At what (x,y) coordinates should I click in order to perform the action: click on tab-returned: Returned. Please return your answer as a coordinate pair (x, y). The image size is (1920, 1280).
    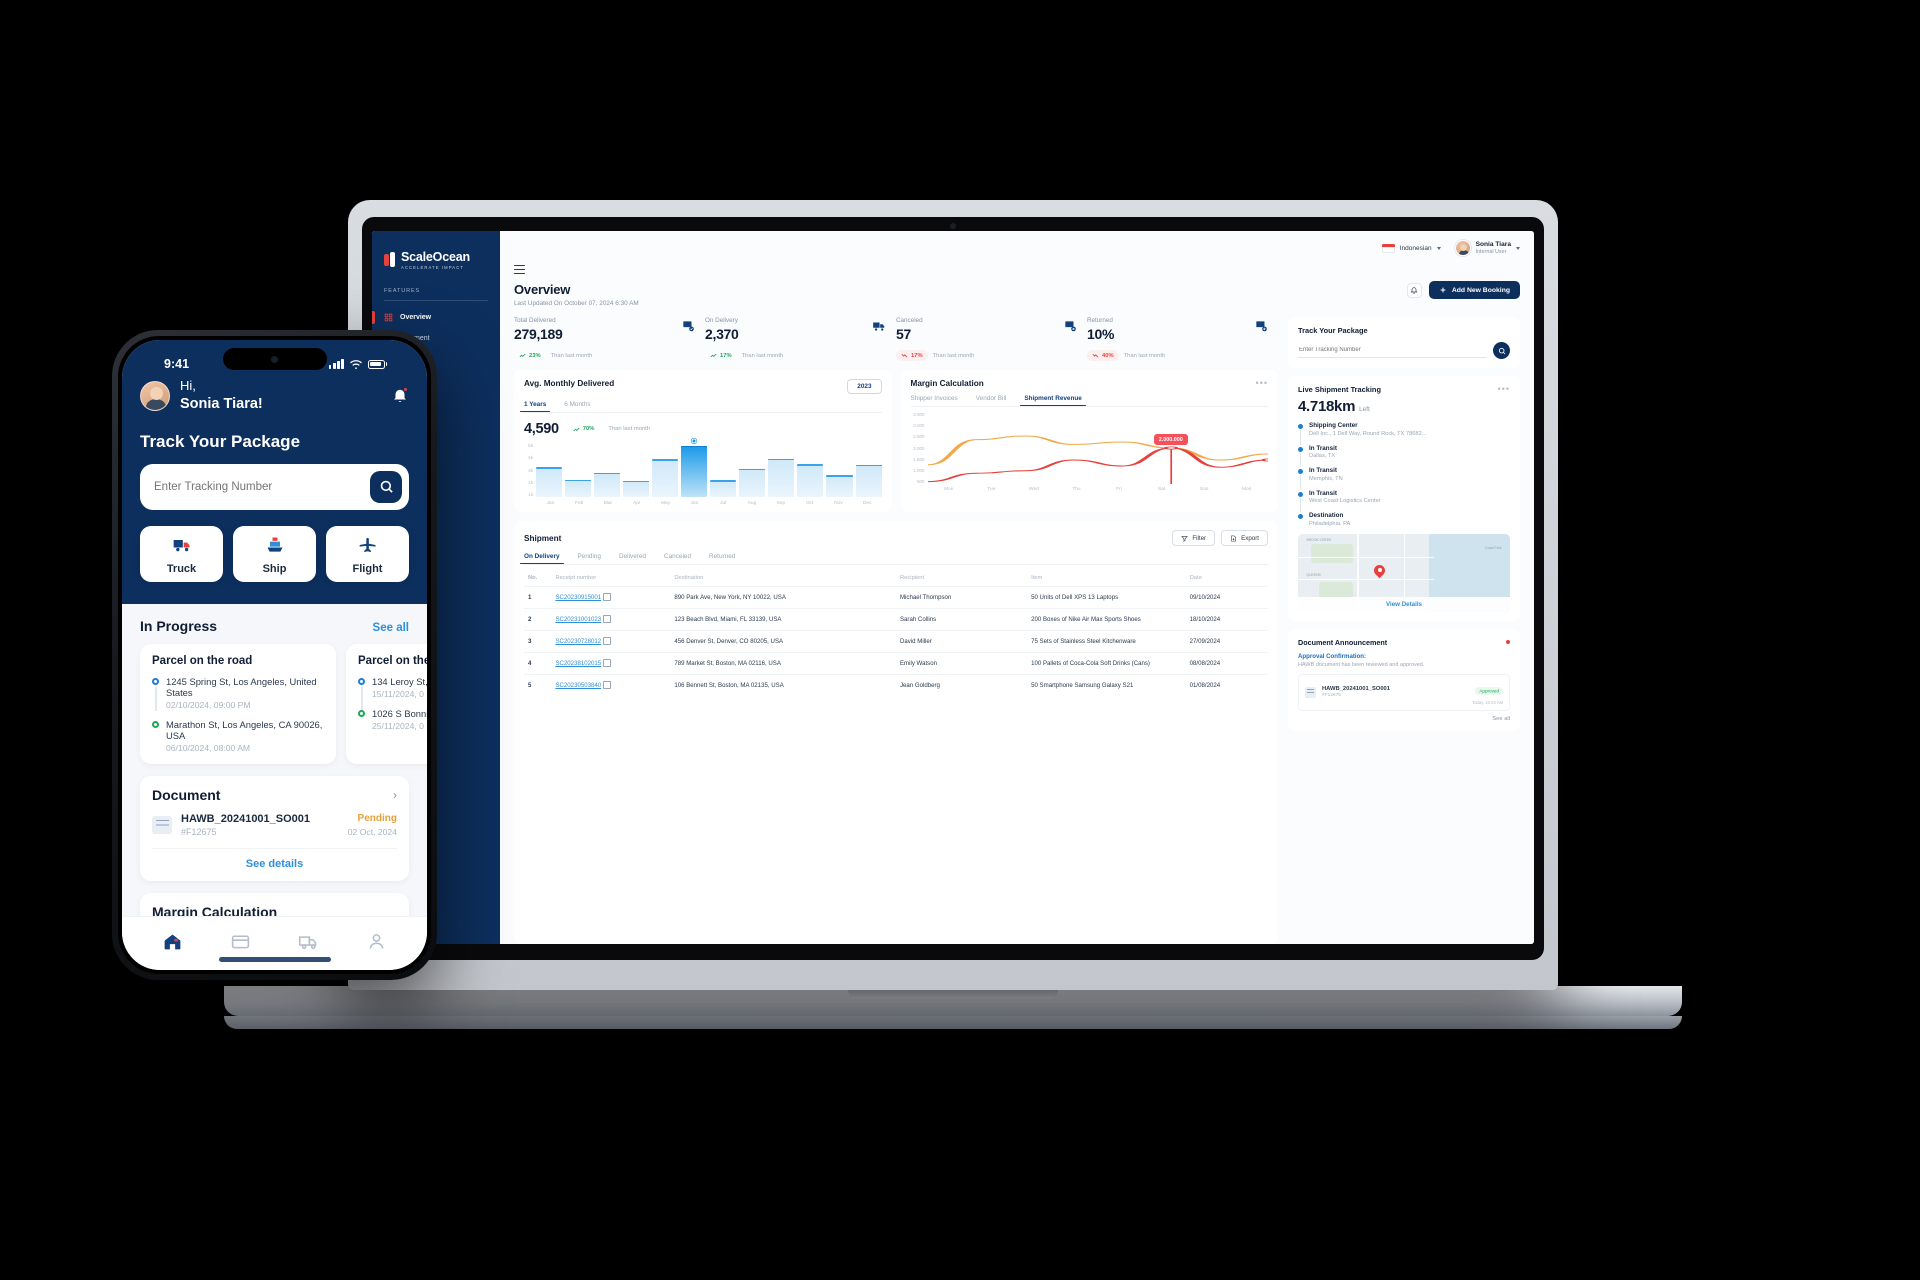
    Looking at the image, I should click on (722, 558).